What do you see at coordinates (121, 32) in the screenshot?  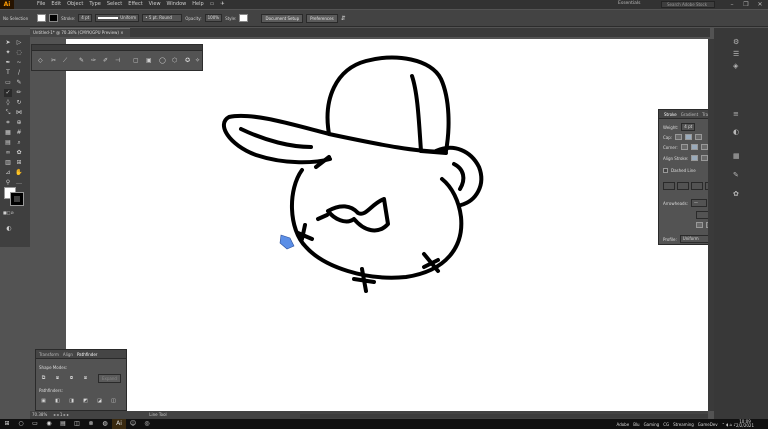 I see `close-tab-icon: ×` at bounding box center [121, 32].